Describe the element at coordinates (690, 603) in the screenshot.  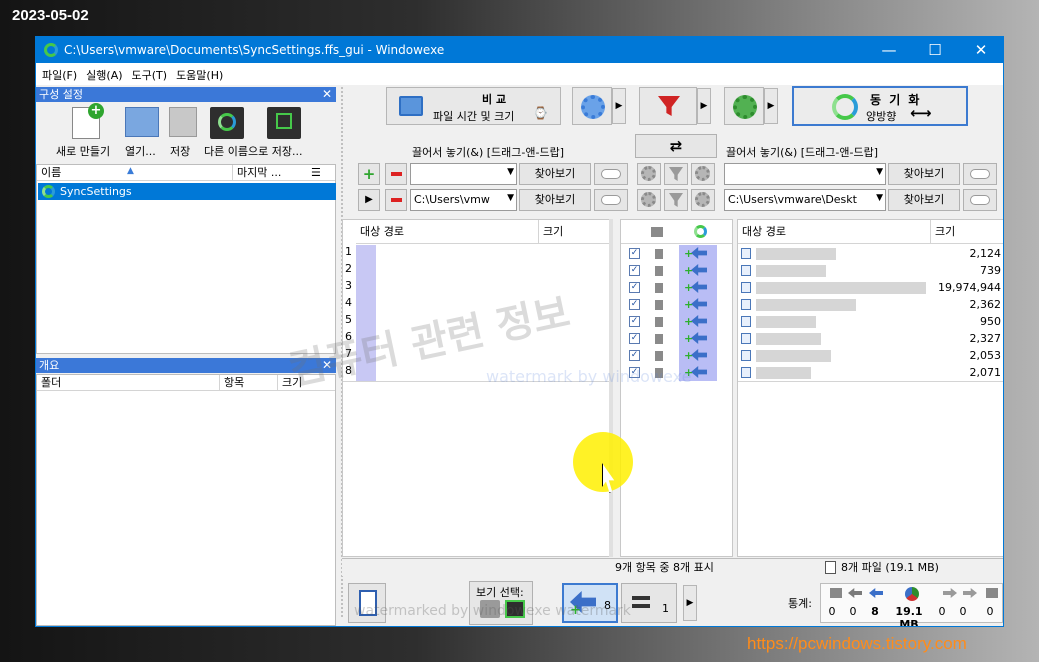
I see `view-filter-dropdown-arrow: ▶` at that location.